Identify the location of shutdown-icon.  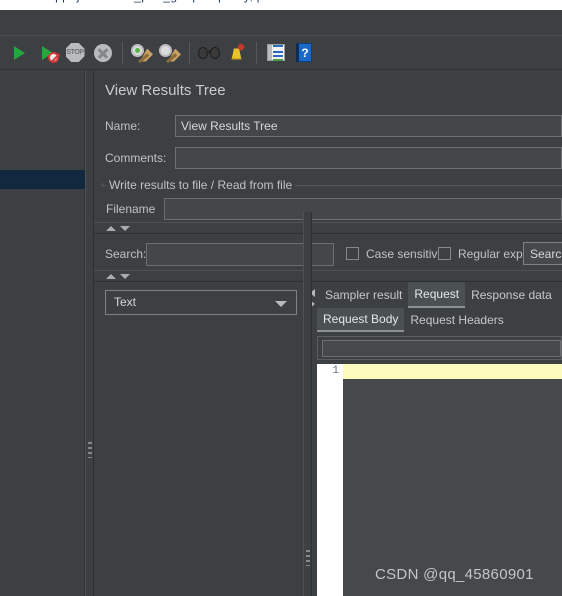
(103, 52).